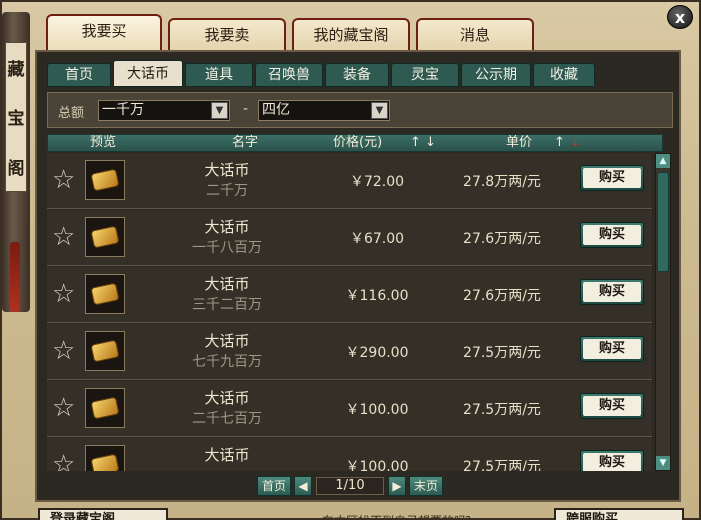  What do you see at coordinates (227, 191) in the screenshot?
I see `item-amount: 二千万` at bounding box center [227, 191].